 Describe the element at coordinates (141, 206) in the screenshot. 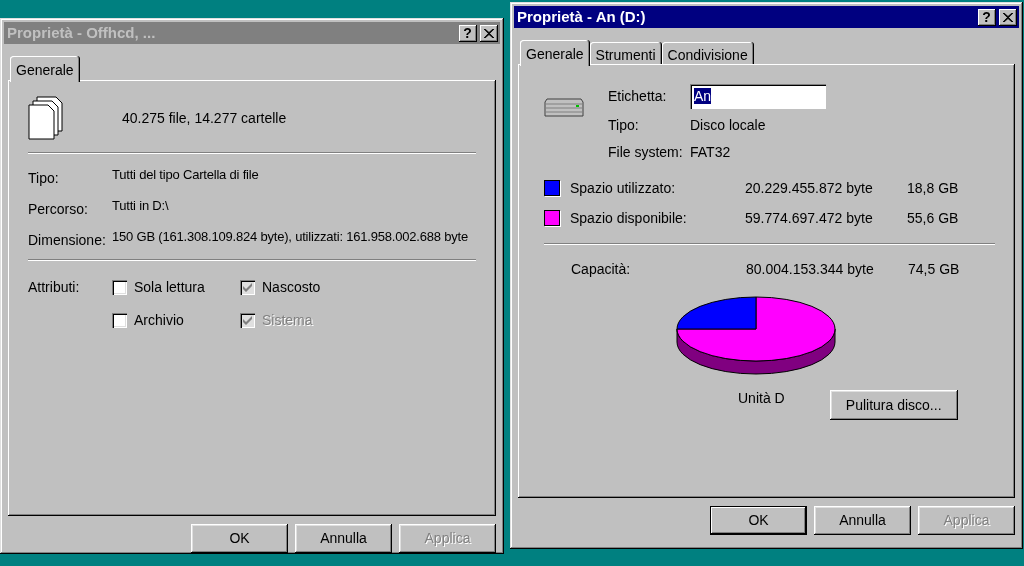

I see `field-value: Tutti in D:\` at that location.